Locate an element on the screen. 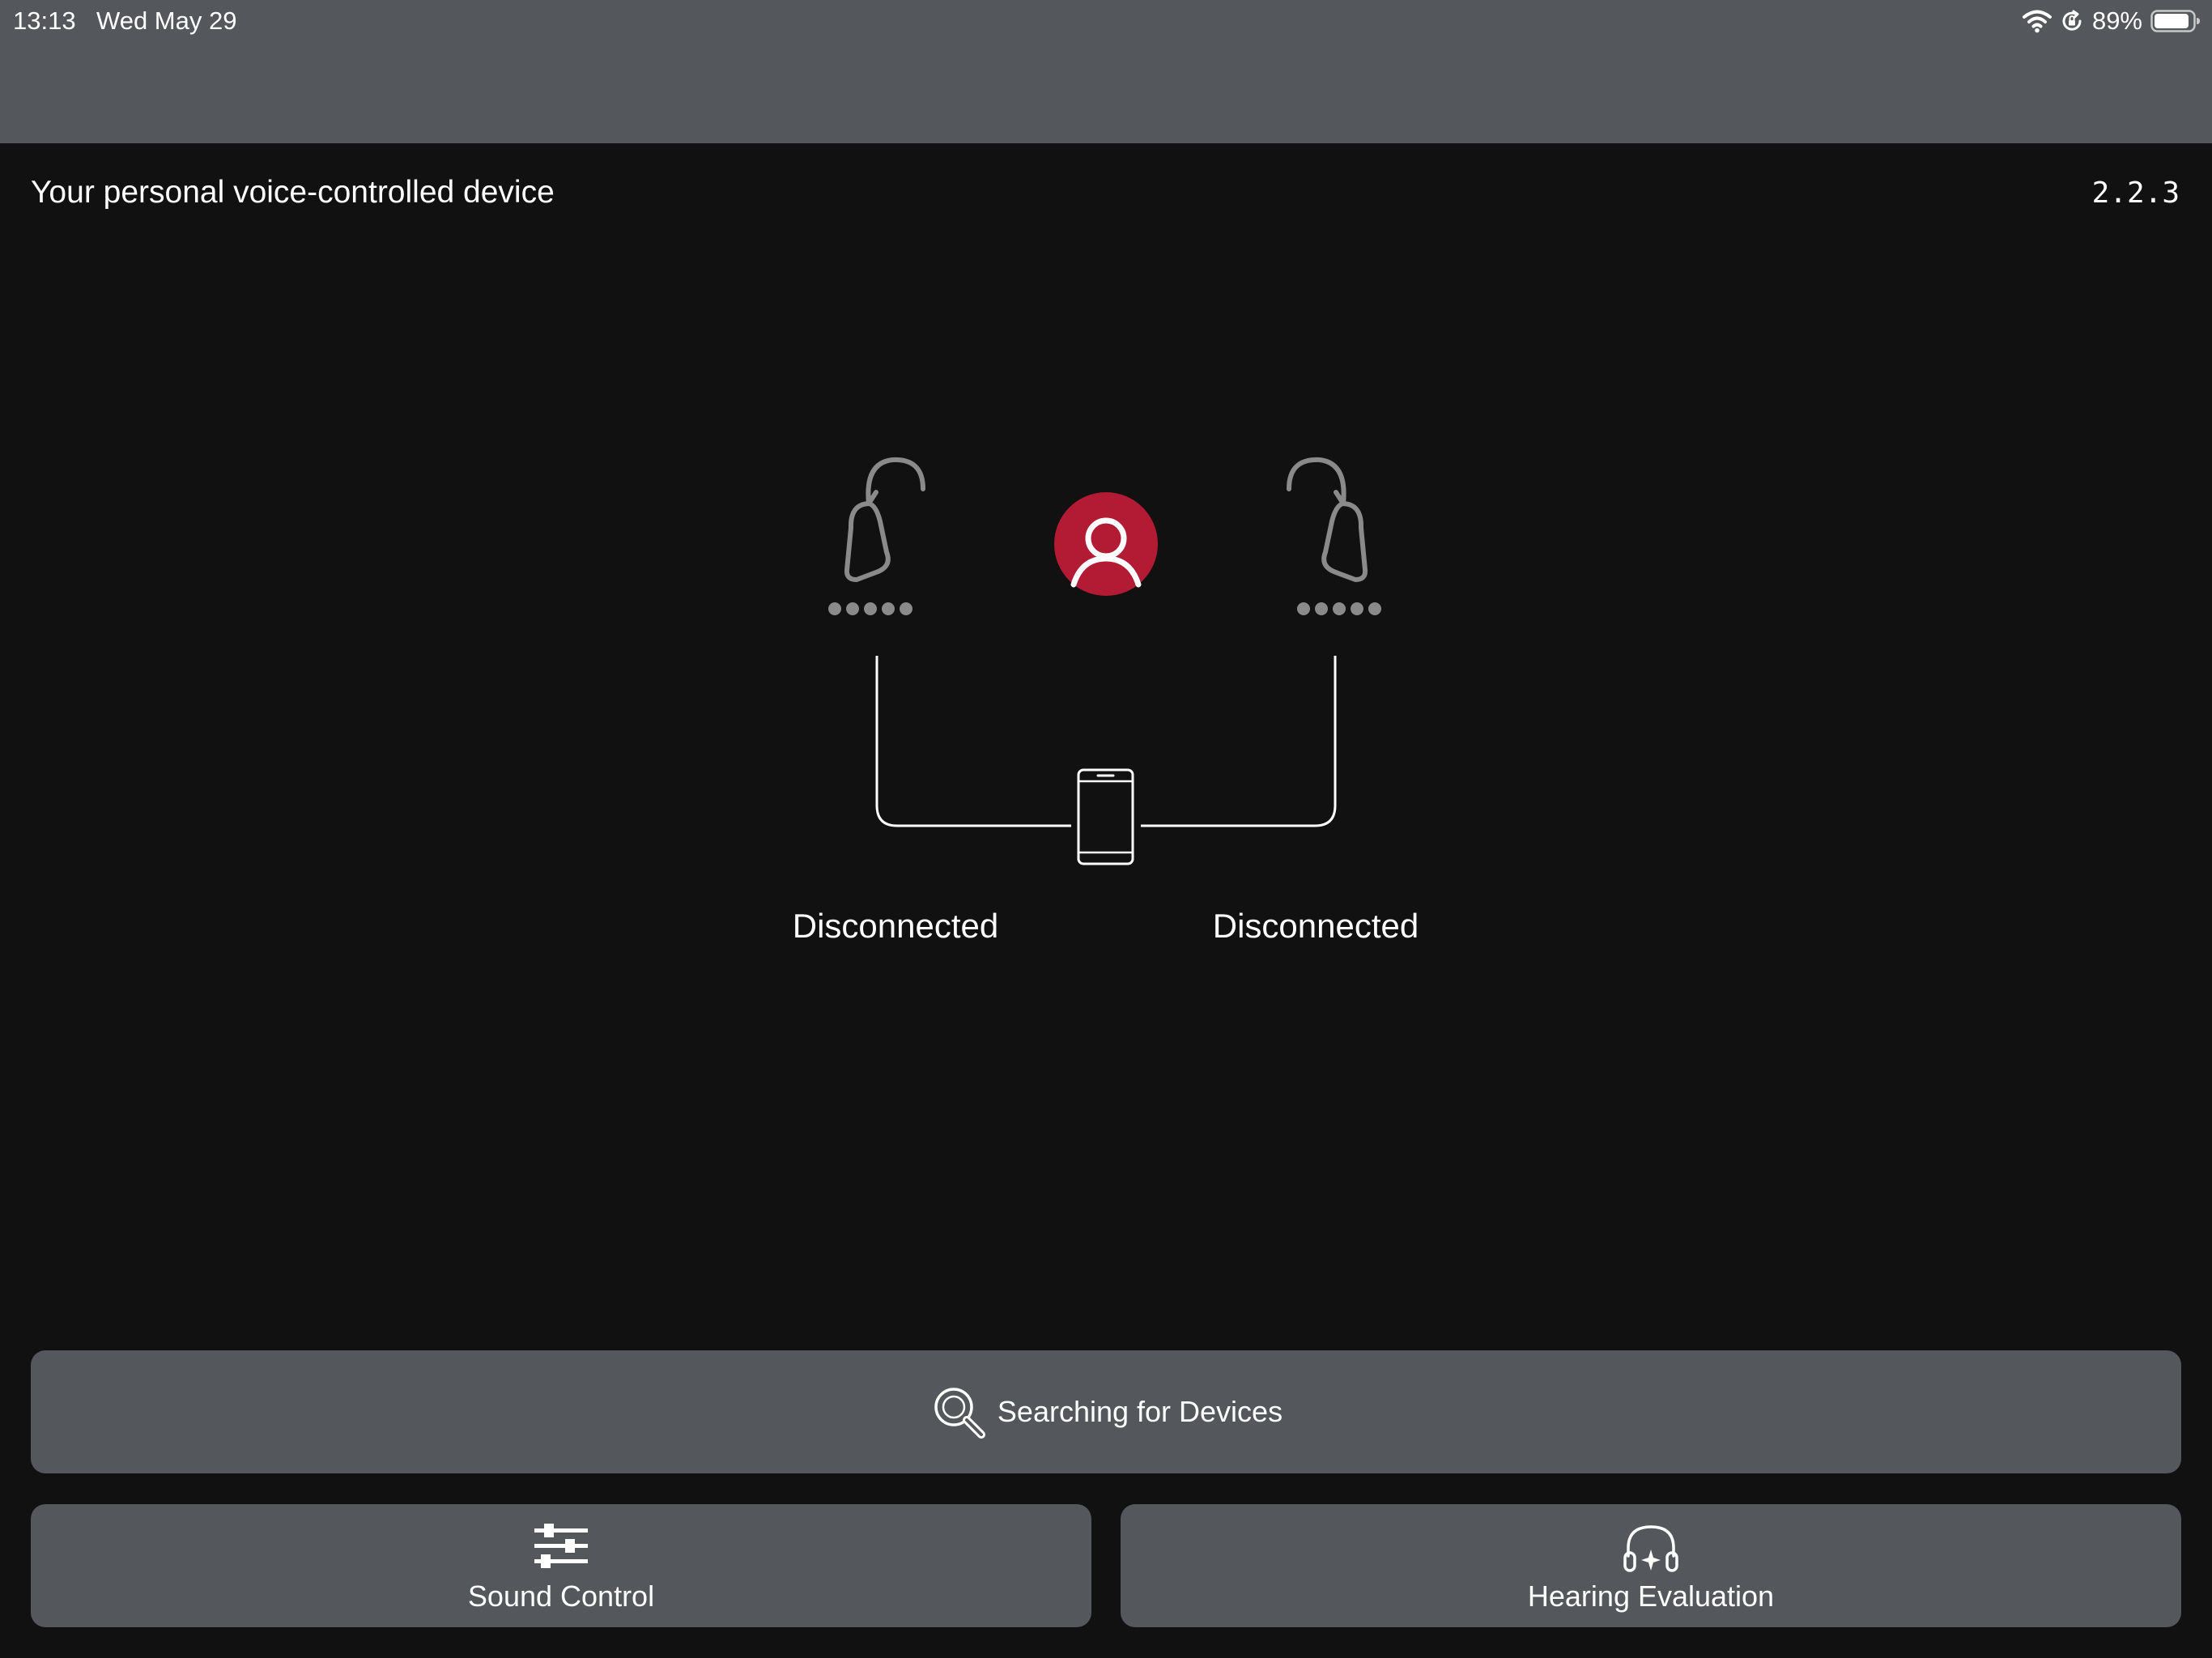 The width and height of the screenshot is (2212, 1658). battery-percent: 89% is located at coordinates (2116, 20).